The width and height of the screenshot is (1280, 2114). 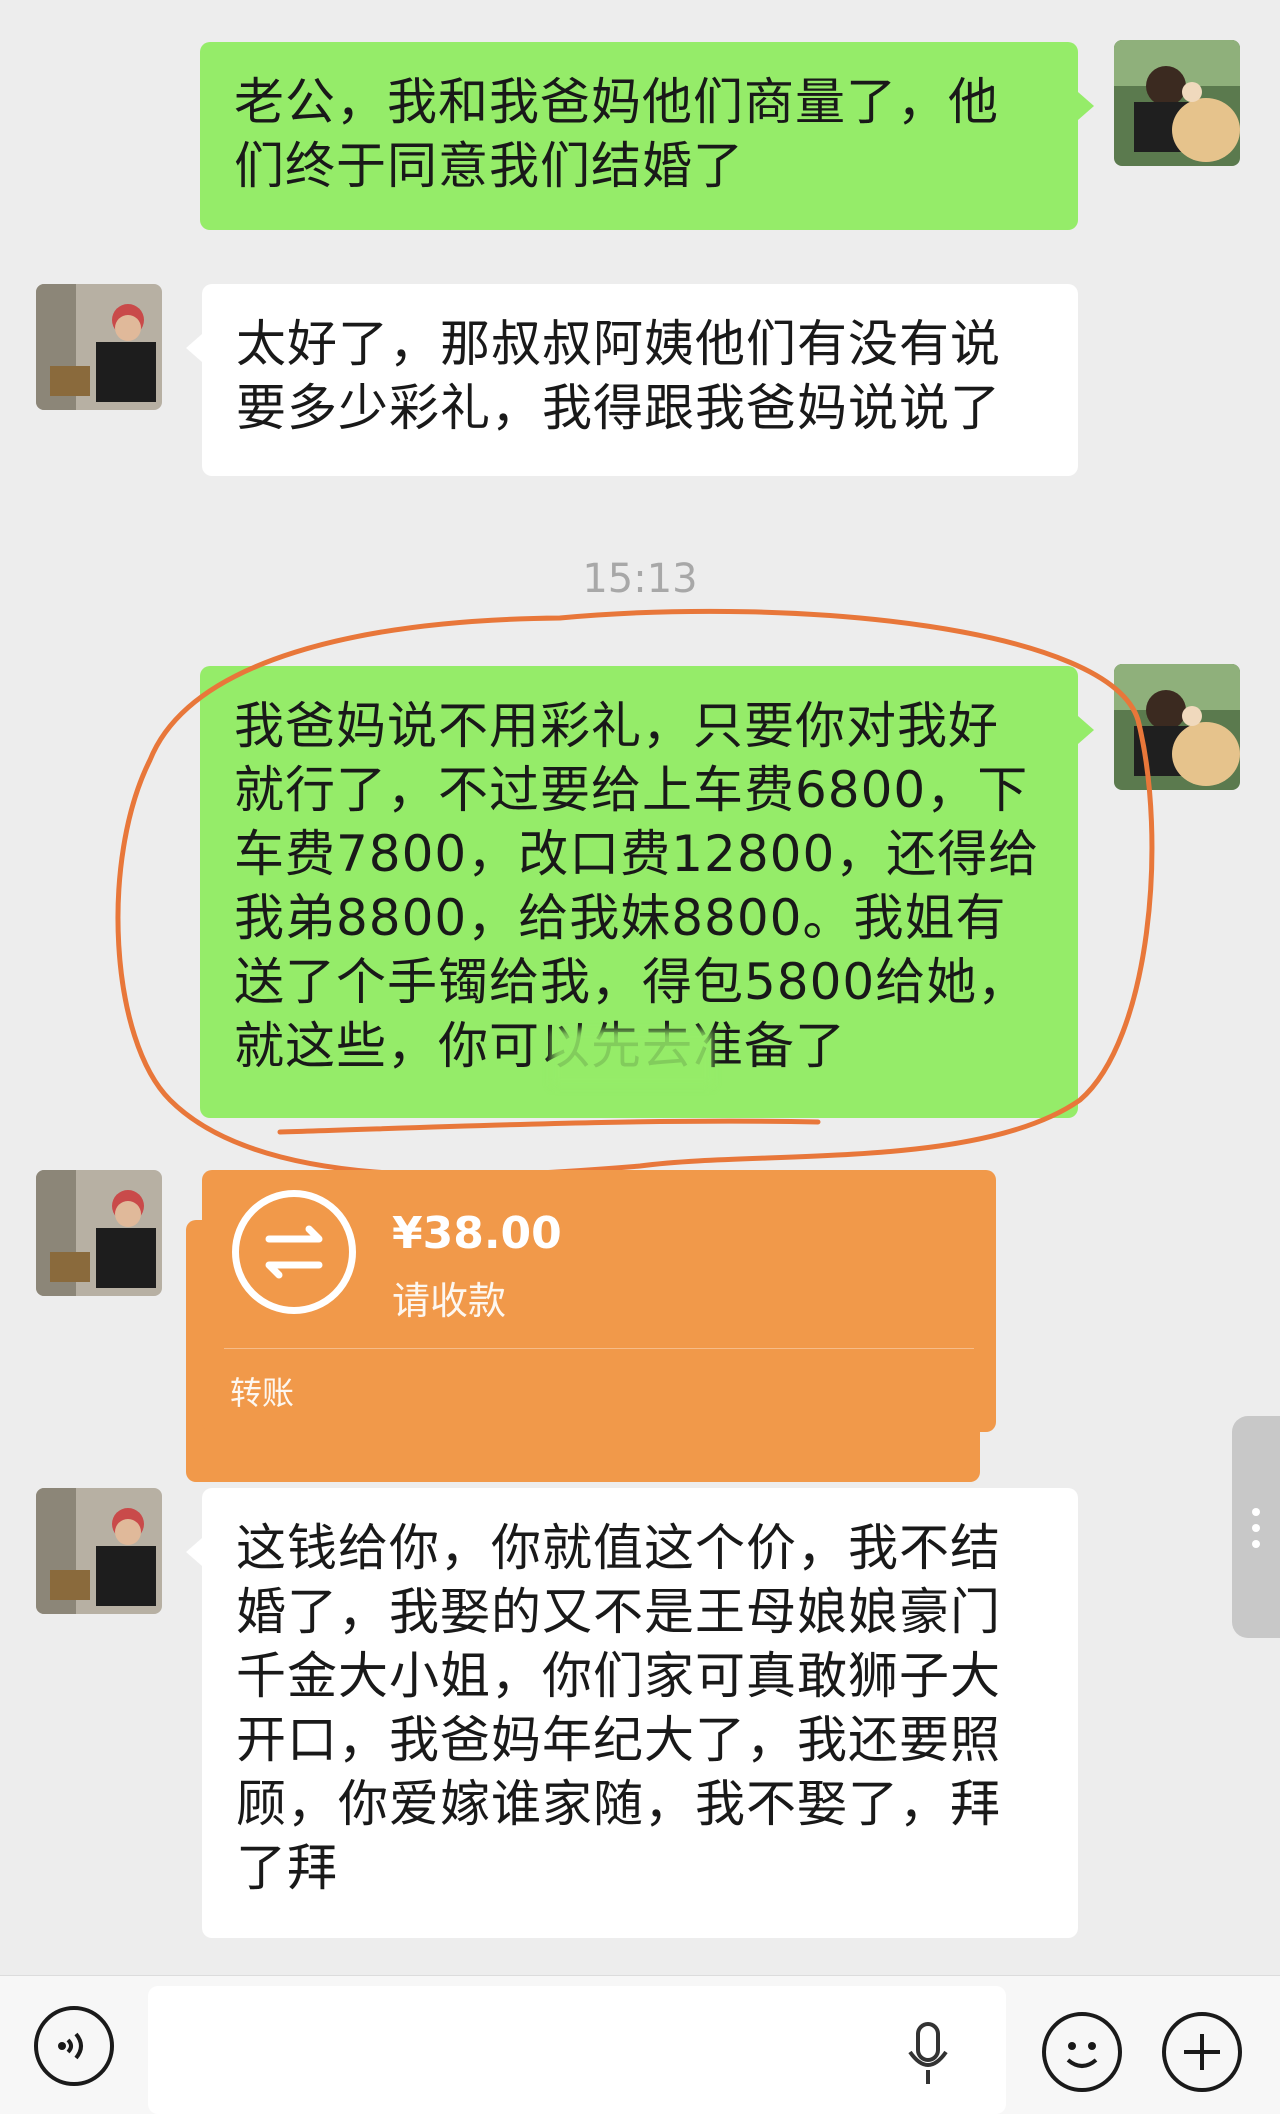 What do you see at coordinates (294, 1252) in the screenshot?
I see `transfer-arrows-icon` at bounding box center [294, 1252].